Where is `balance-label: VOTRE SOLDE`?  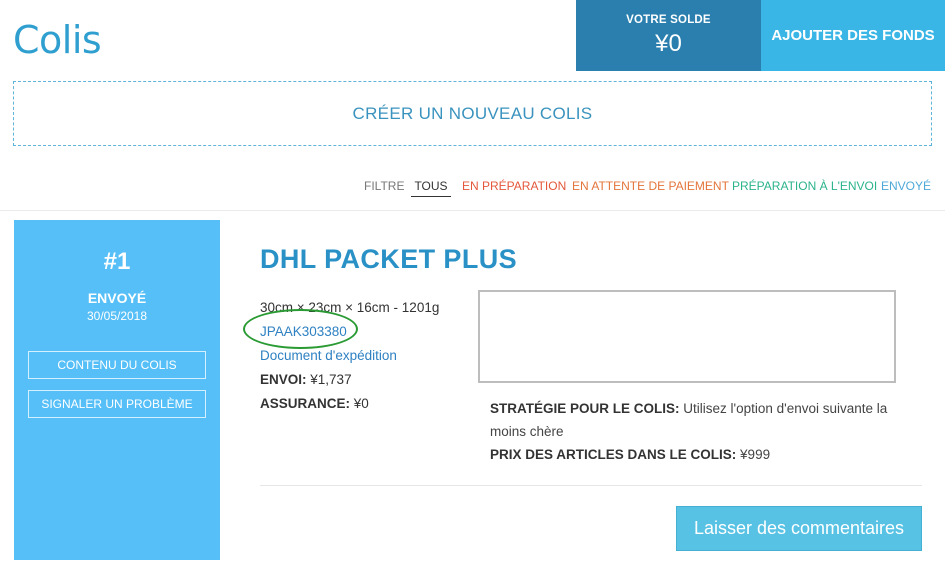
balance-label: VOTRE SOLDE is located at coordinates (668, 20).